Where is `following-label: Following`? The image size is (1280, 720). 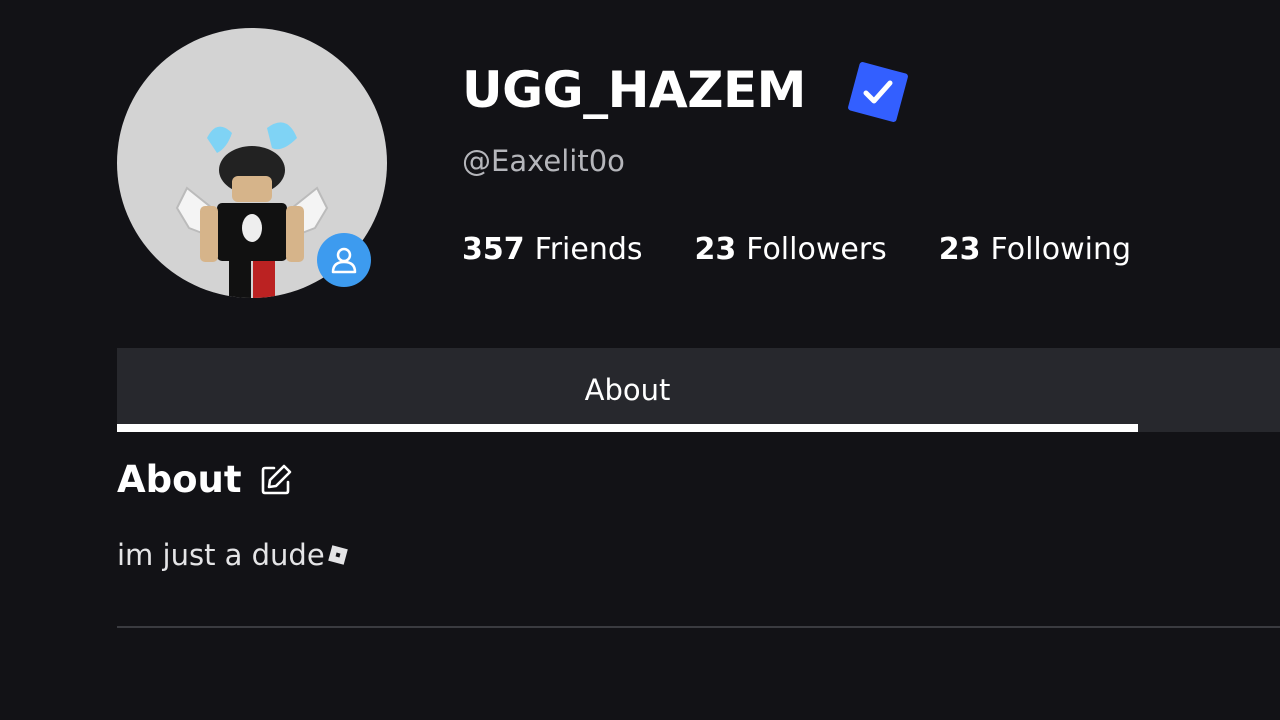
following-label: Following is located at coordinates (1061, 249).